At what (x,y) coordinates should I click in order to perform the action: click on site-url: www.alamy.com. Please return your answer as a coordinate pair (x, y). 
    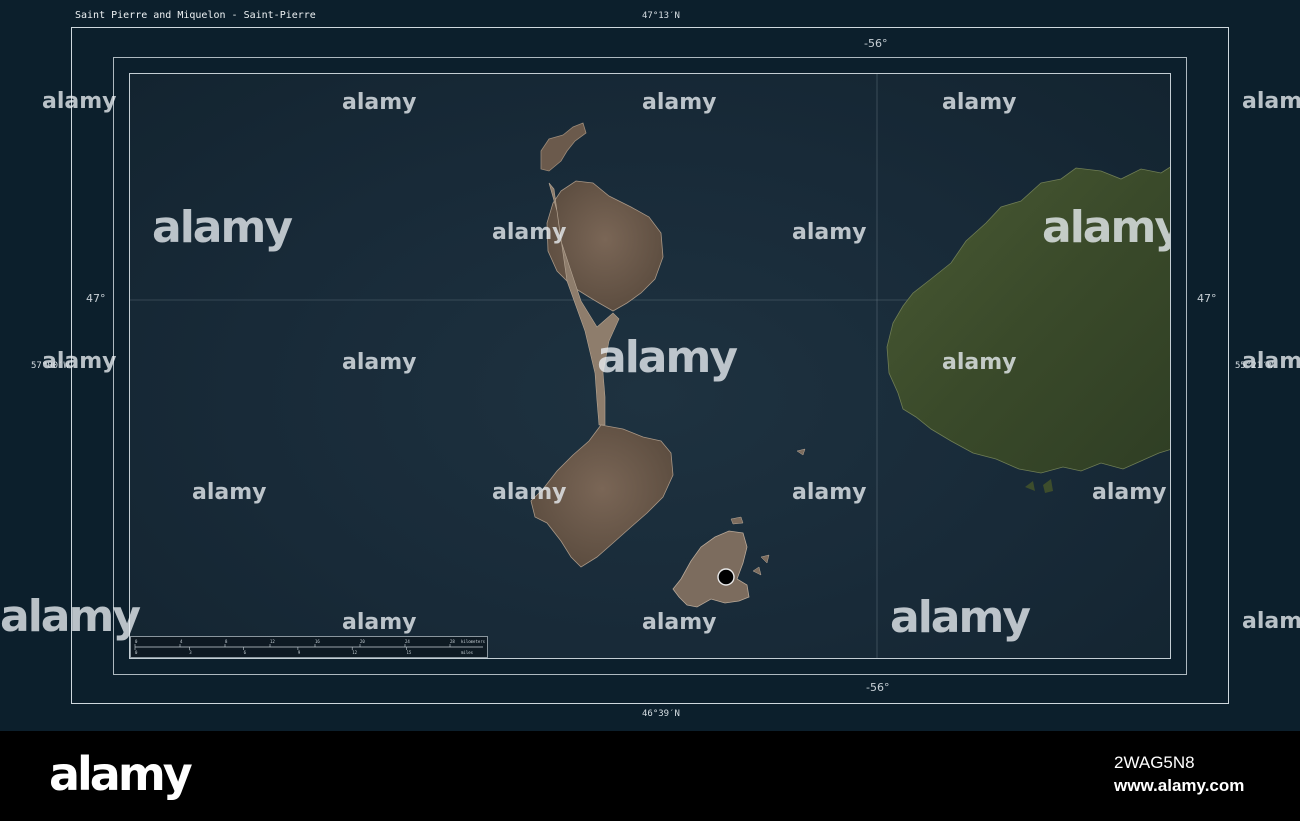
    Looking at the image, I should click on (1179, 786).